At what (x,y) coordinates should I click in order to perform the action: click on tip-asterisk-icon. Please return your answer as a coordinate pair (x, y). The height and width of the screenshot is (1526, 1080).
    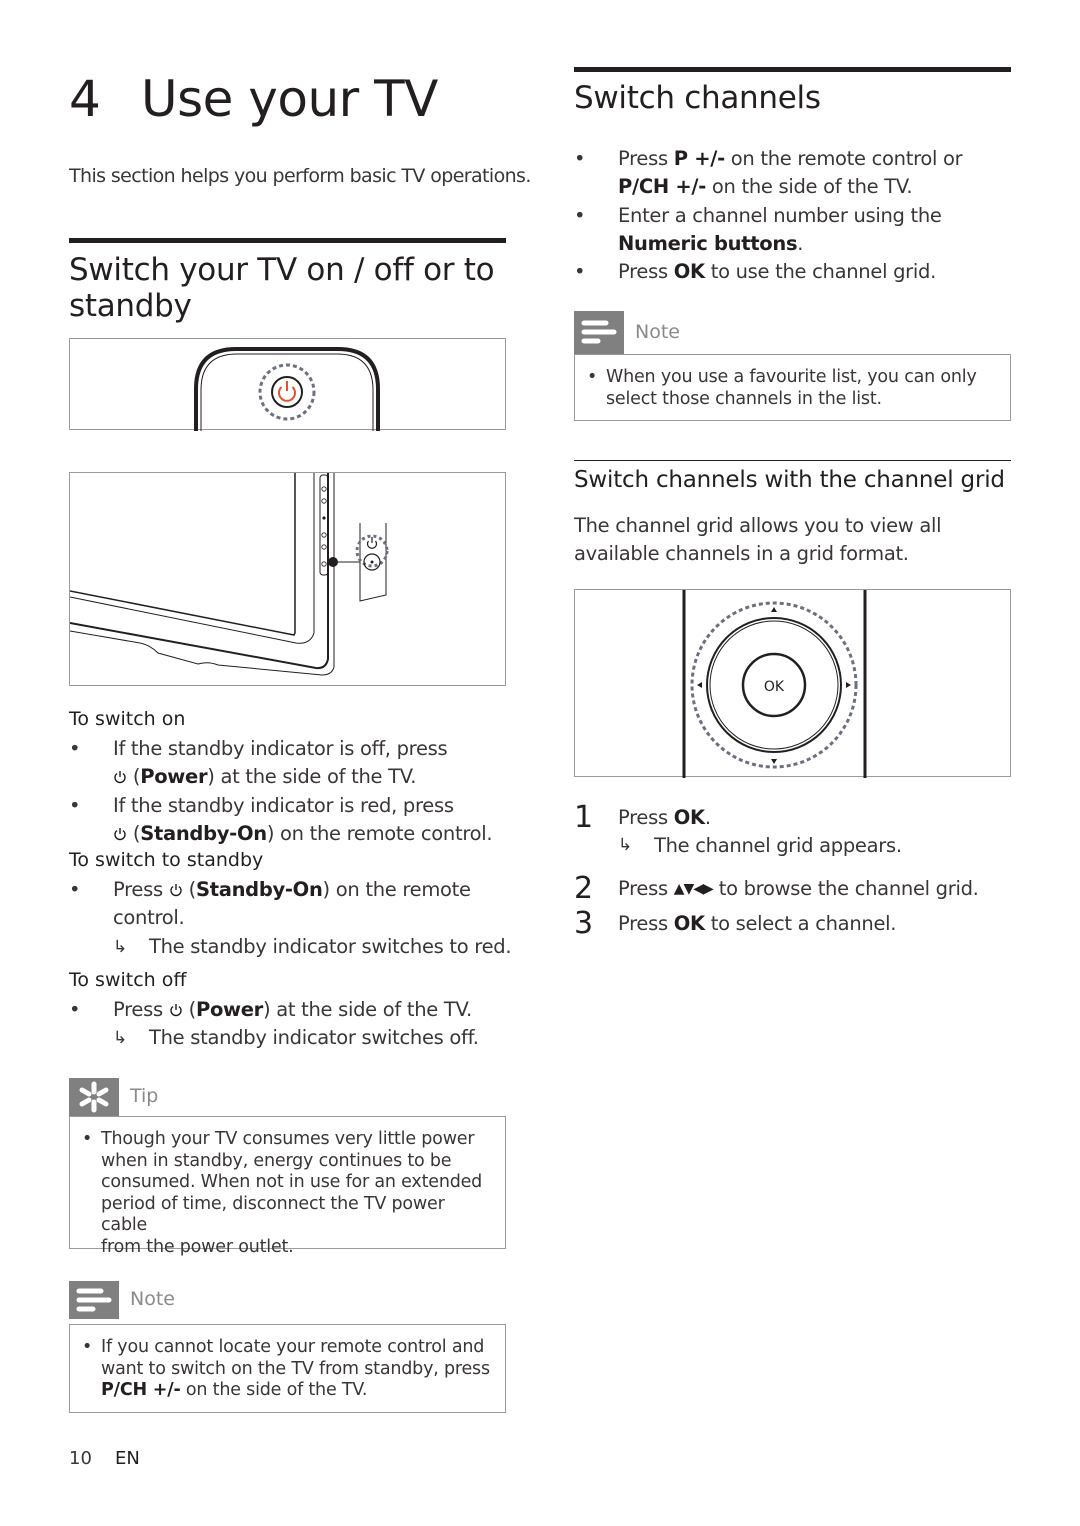
    Looking at the image, I should click on (94, 1097).